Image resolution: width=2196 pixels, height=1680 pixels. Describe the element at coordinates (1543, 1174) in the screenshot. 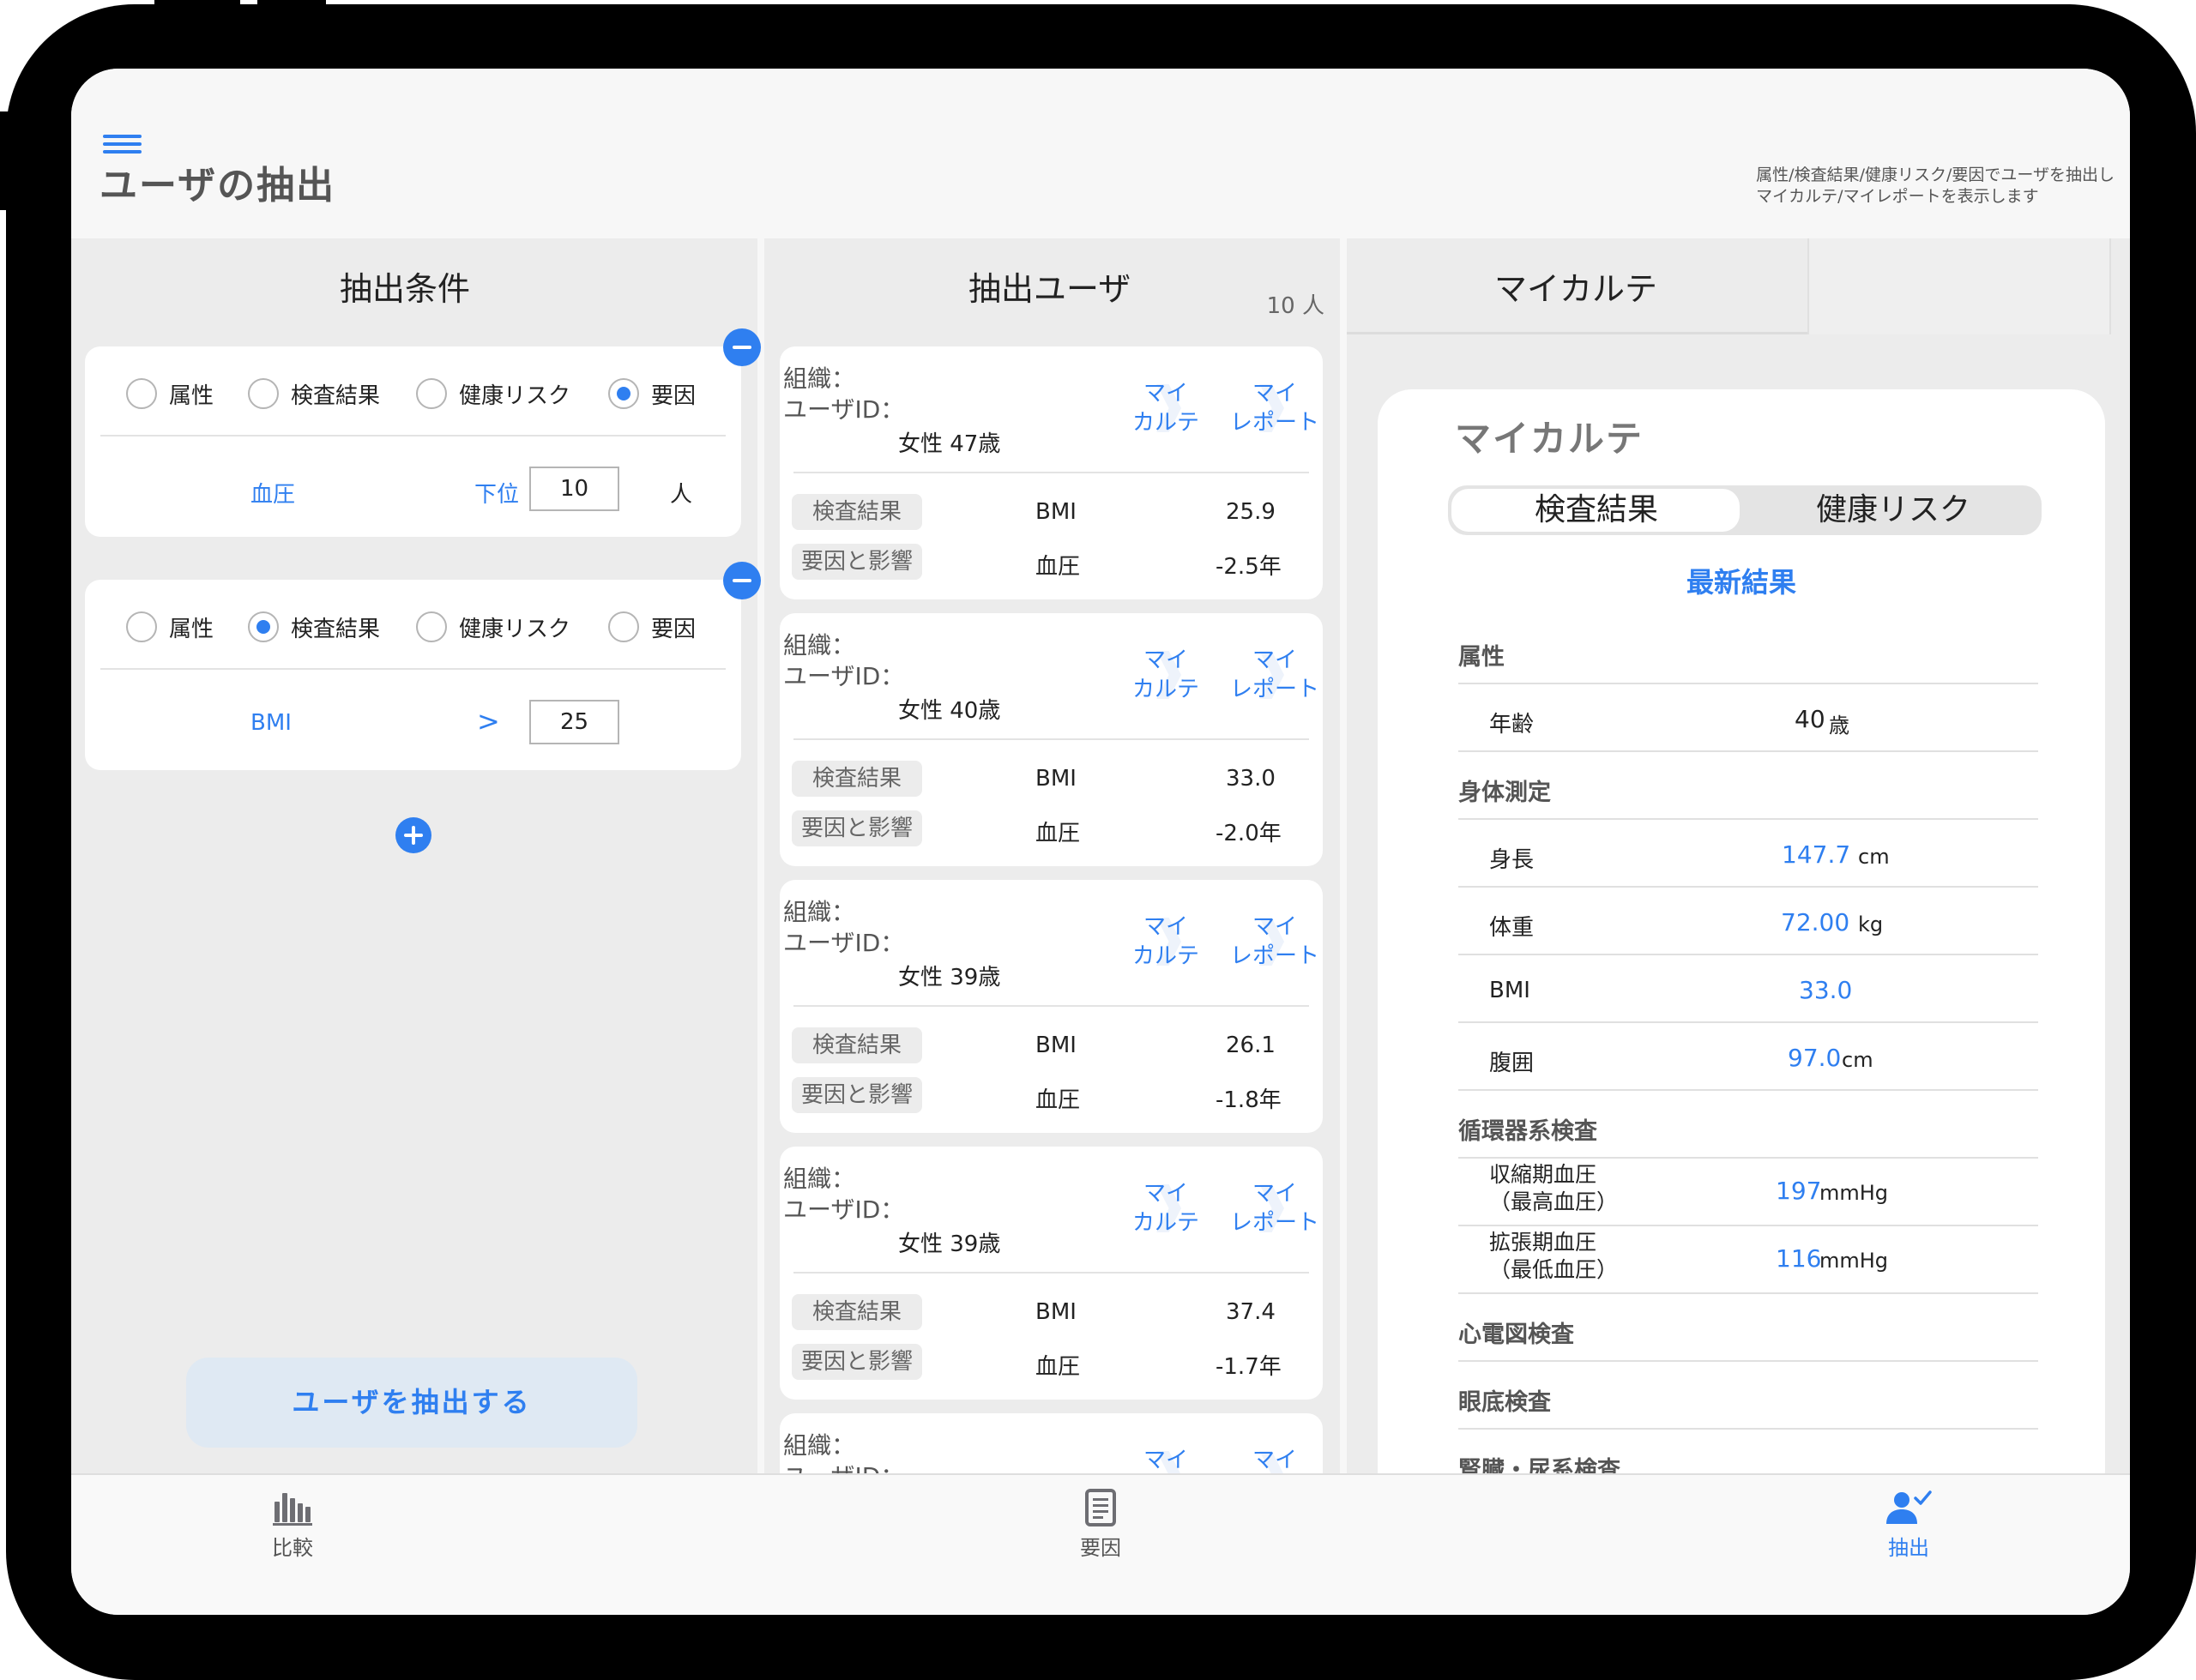

I see `systolic-bp-label-1: 収縮期血圧` at that location.